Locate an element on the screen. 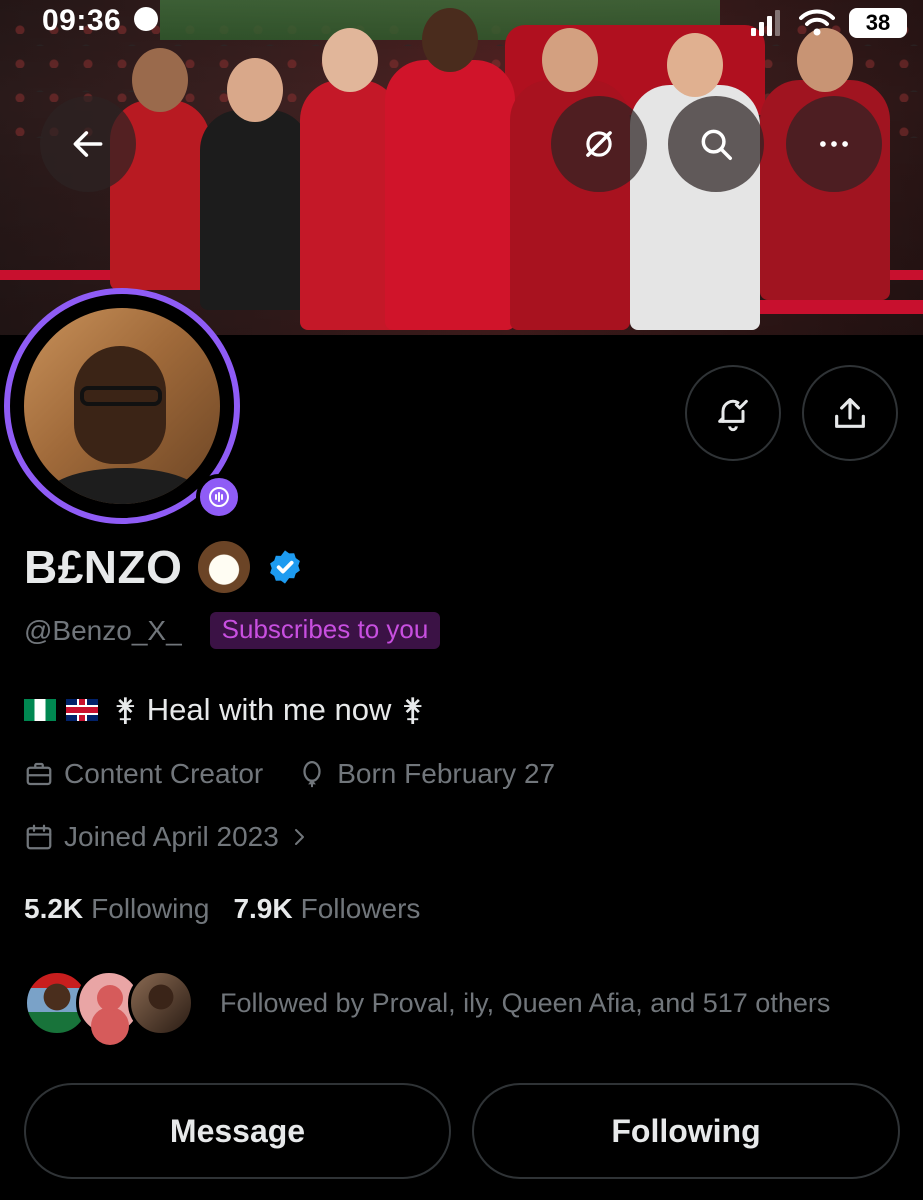 The image size is (923, 1200). birthday-item: Born February 27 is located at coordinates (426, 774).